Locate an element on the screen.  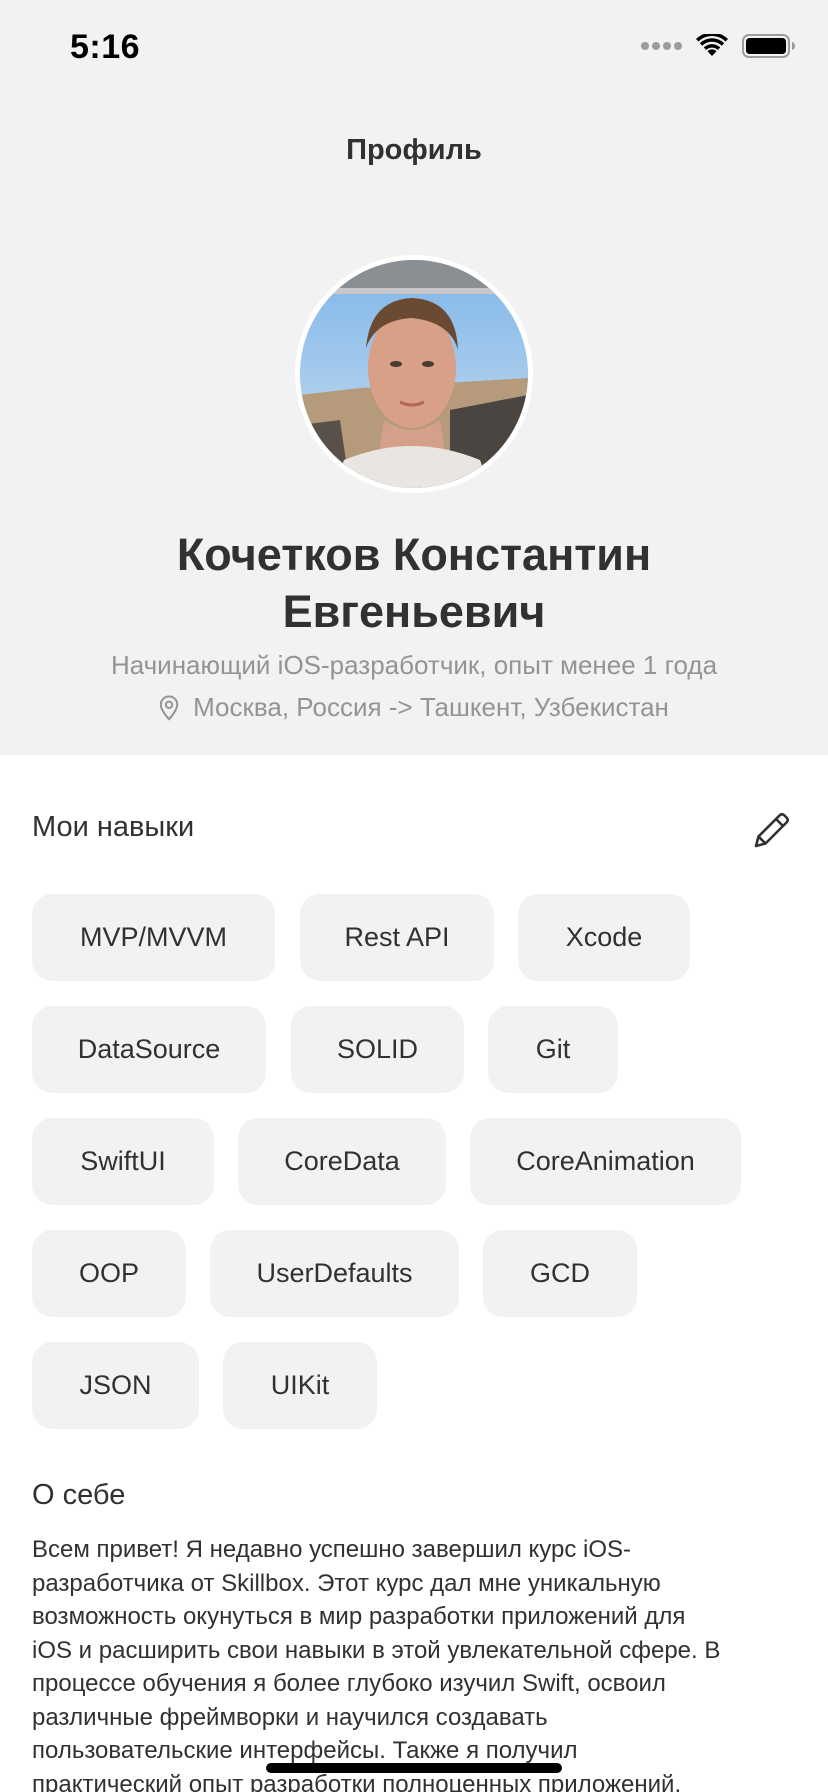
skill-chip-rest-api: Rest API is located at coordinates (397, 937).